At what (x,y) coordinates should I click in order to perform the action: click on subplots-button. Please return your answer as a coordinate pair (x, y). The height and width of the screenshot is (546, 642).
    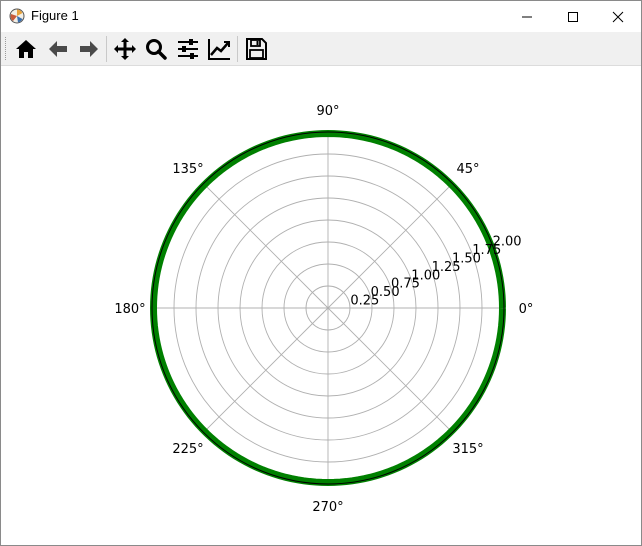
    Looking at the image, I should click on (188, 49).